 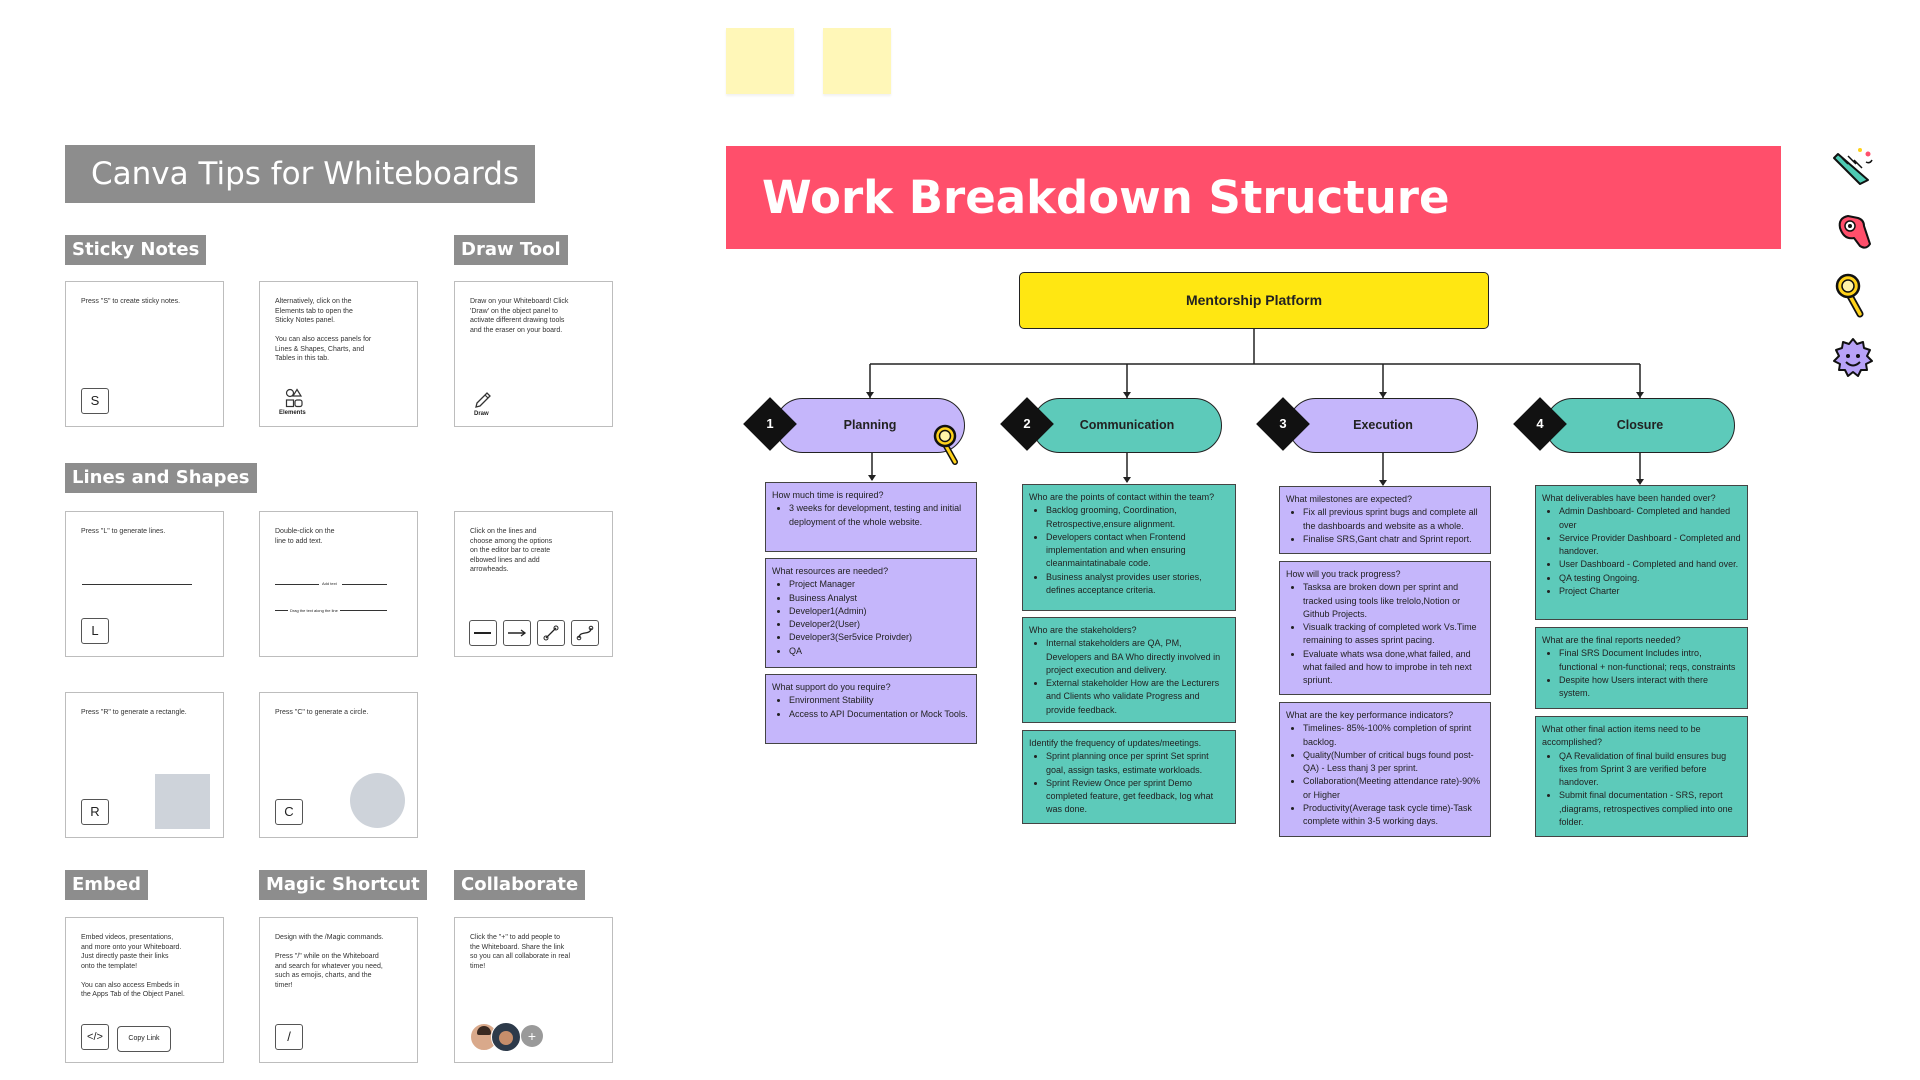 What do you see at coordinates (949, 445) in the screenshot?
I see `magnifier-sticker-icon` at bounding box center [949, 445].